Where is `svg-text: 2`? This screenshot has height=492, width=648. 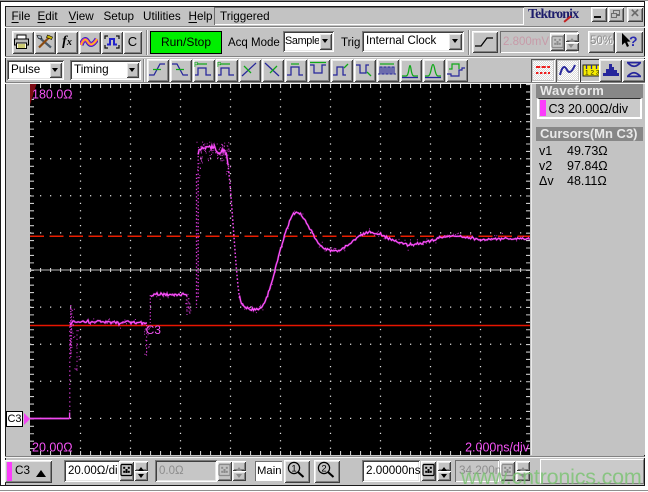 svg-text: 2 is located at coordinates (323, 469).